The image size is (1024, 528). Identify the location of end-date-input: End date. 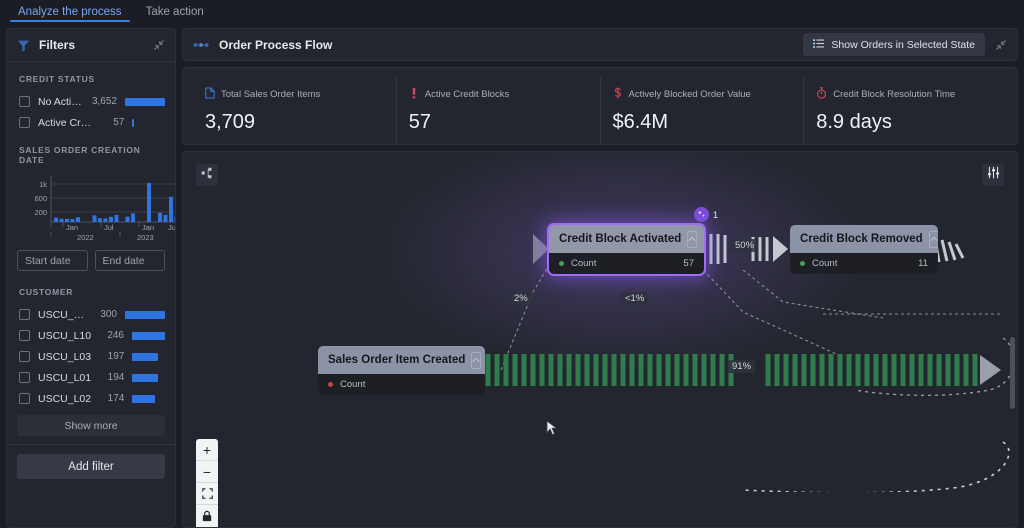
(129, 260).